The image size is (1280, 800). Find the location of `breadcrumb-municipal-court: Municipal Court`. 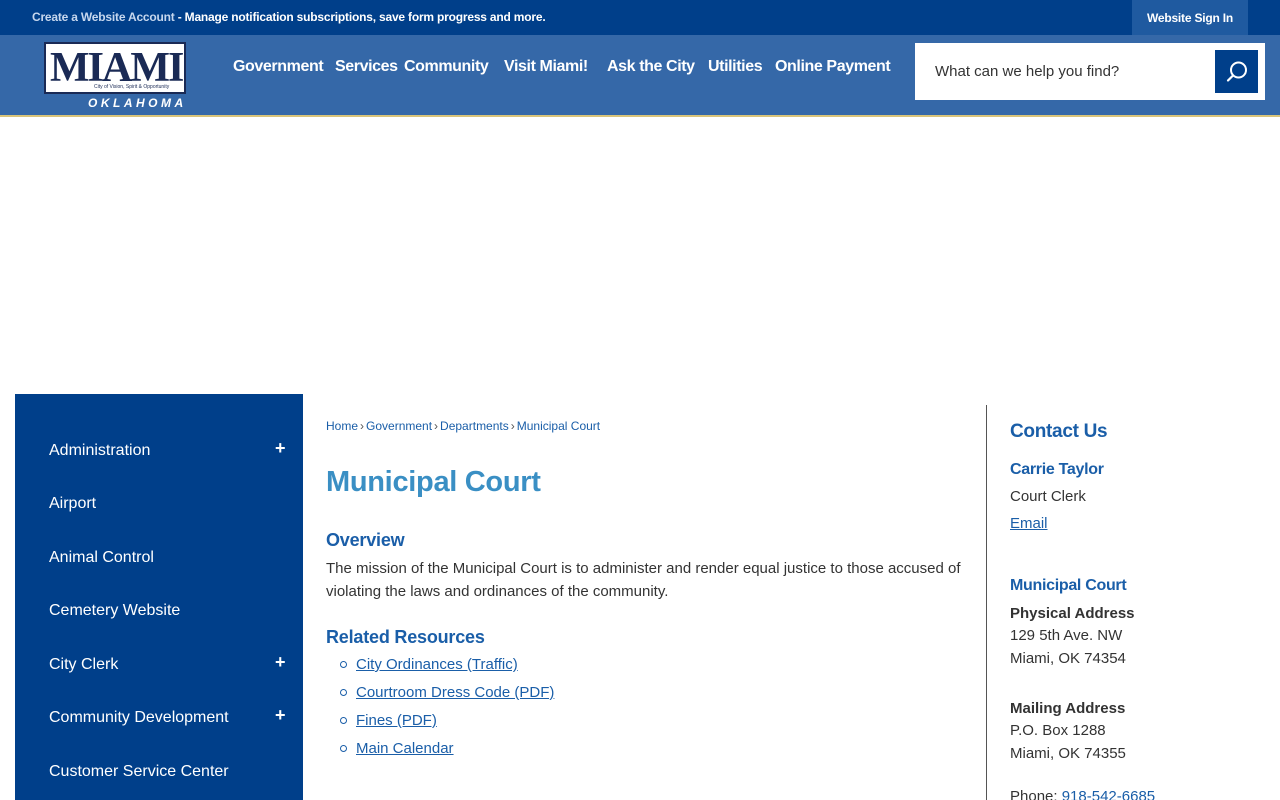

breadcrumb-municipal-court: Municipal Court is located at coordinates (558, 426).